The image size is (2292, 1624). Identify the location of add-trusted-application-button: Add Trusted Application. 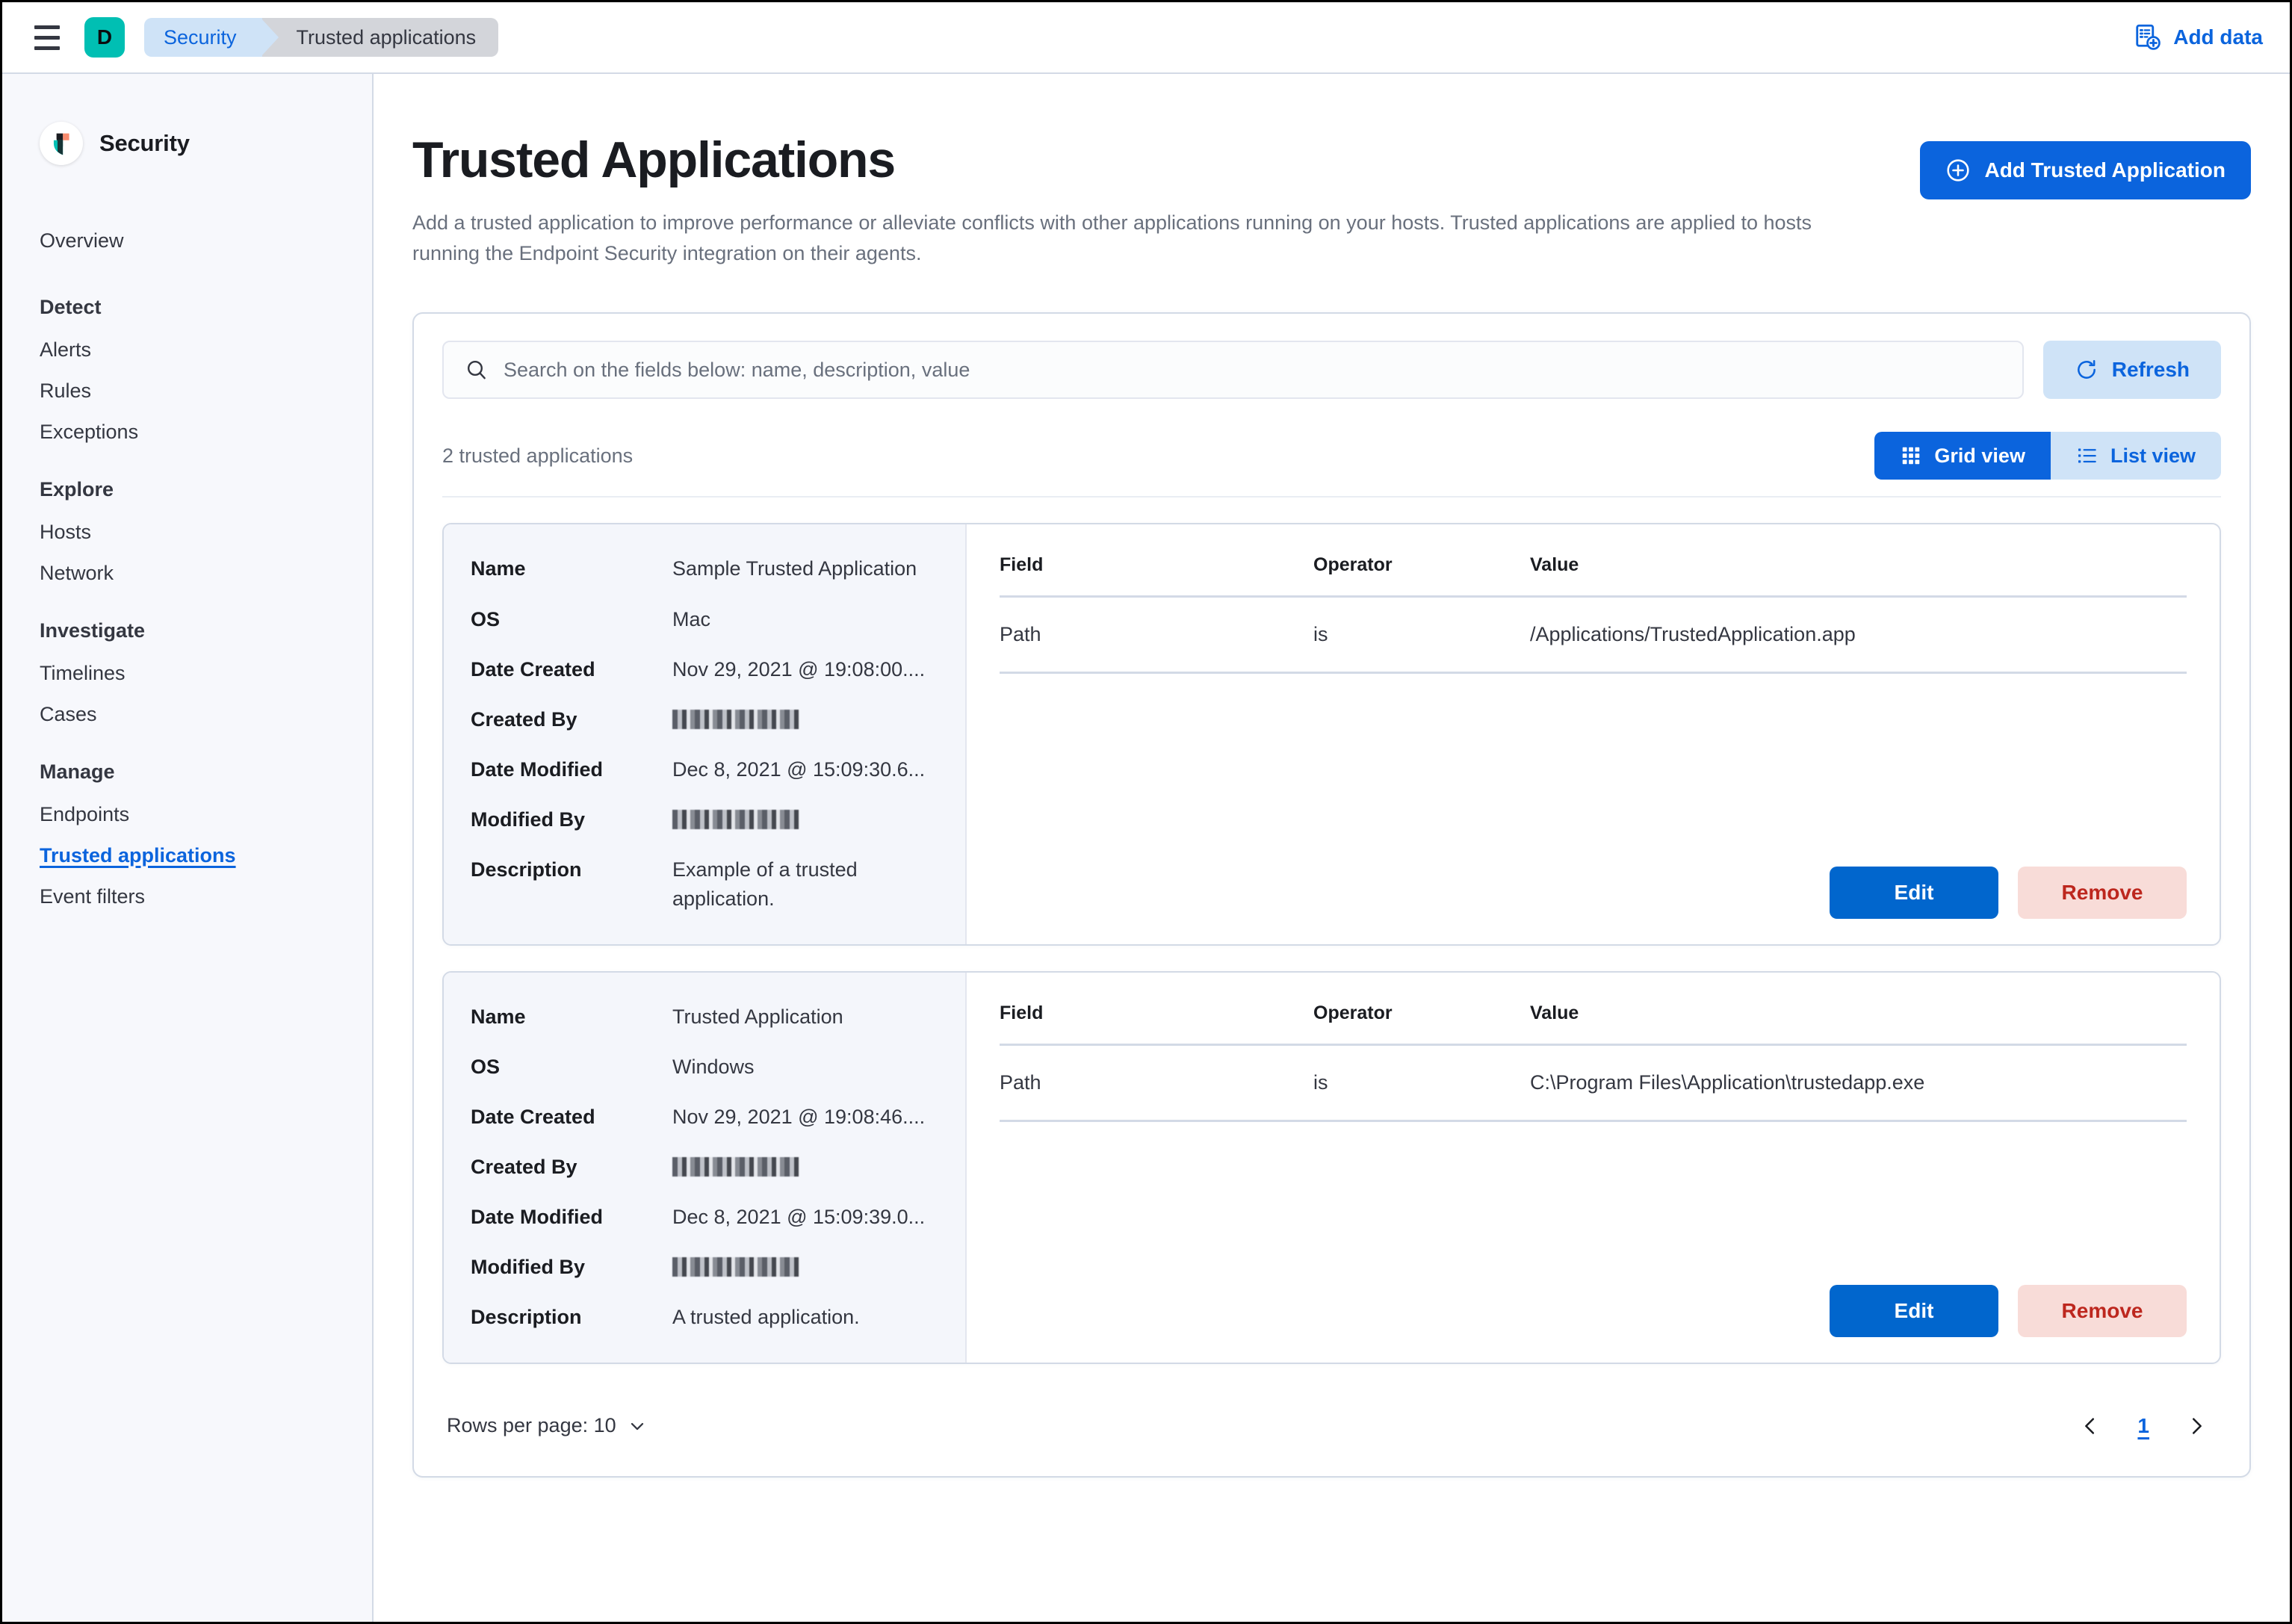
(2085, 170).